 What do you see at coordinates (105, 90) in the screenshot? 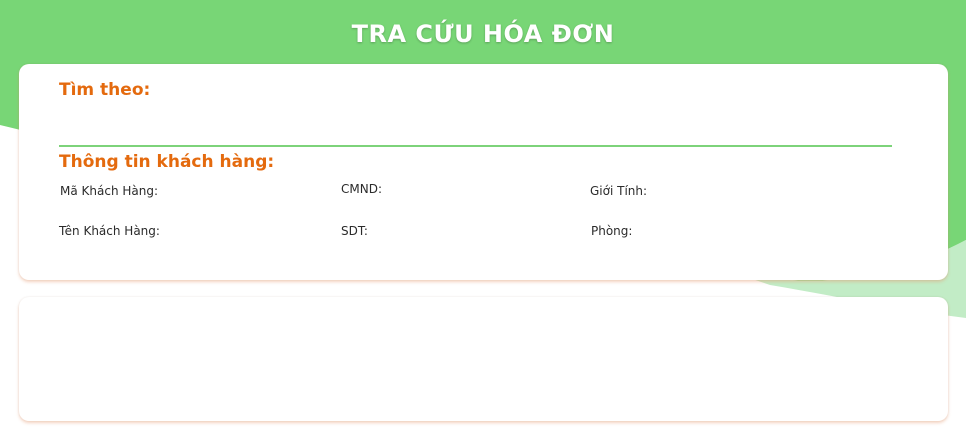
I see `search-heading: Tìm theo:` at bounding box center [105, 90].